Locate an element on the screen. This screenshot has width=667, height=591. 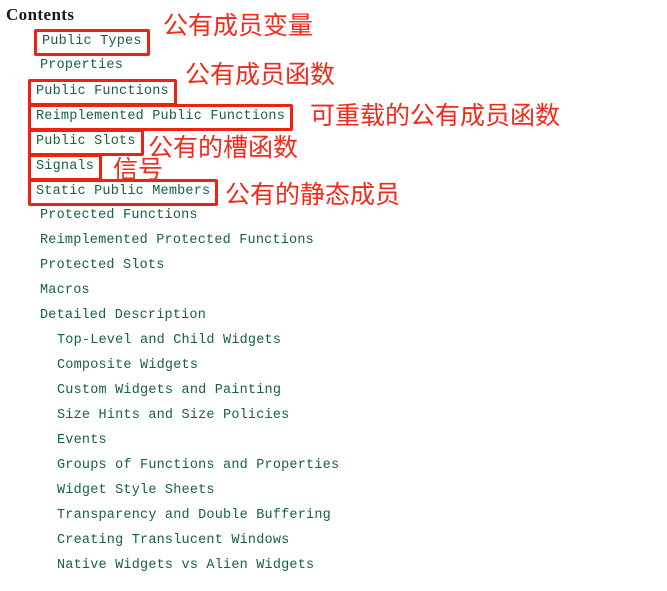
annotation-label: 公有成员函数 is located at coordinates (260, 74).